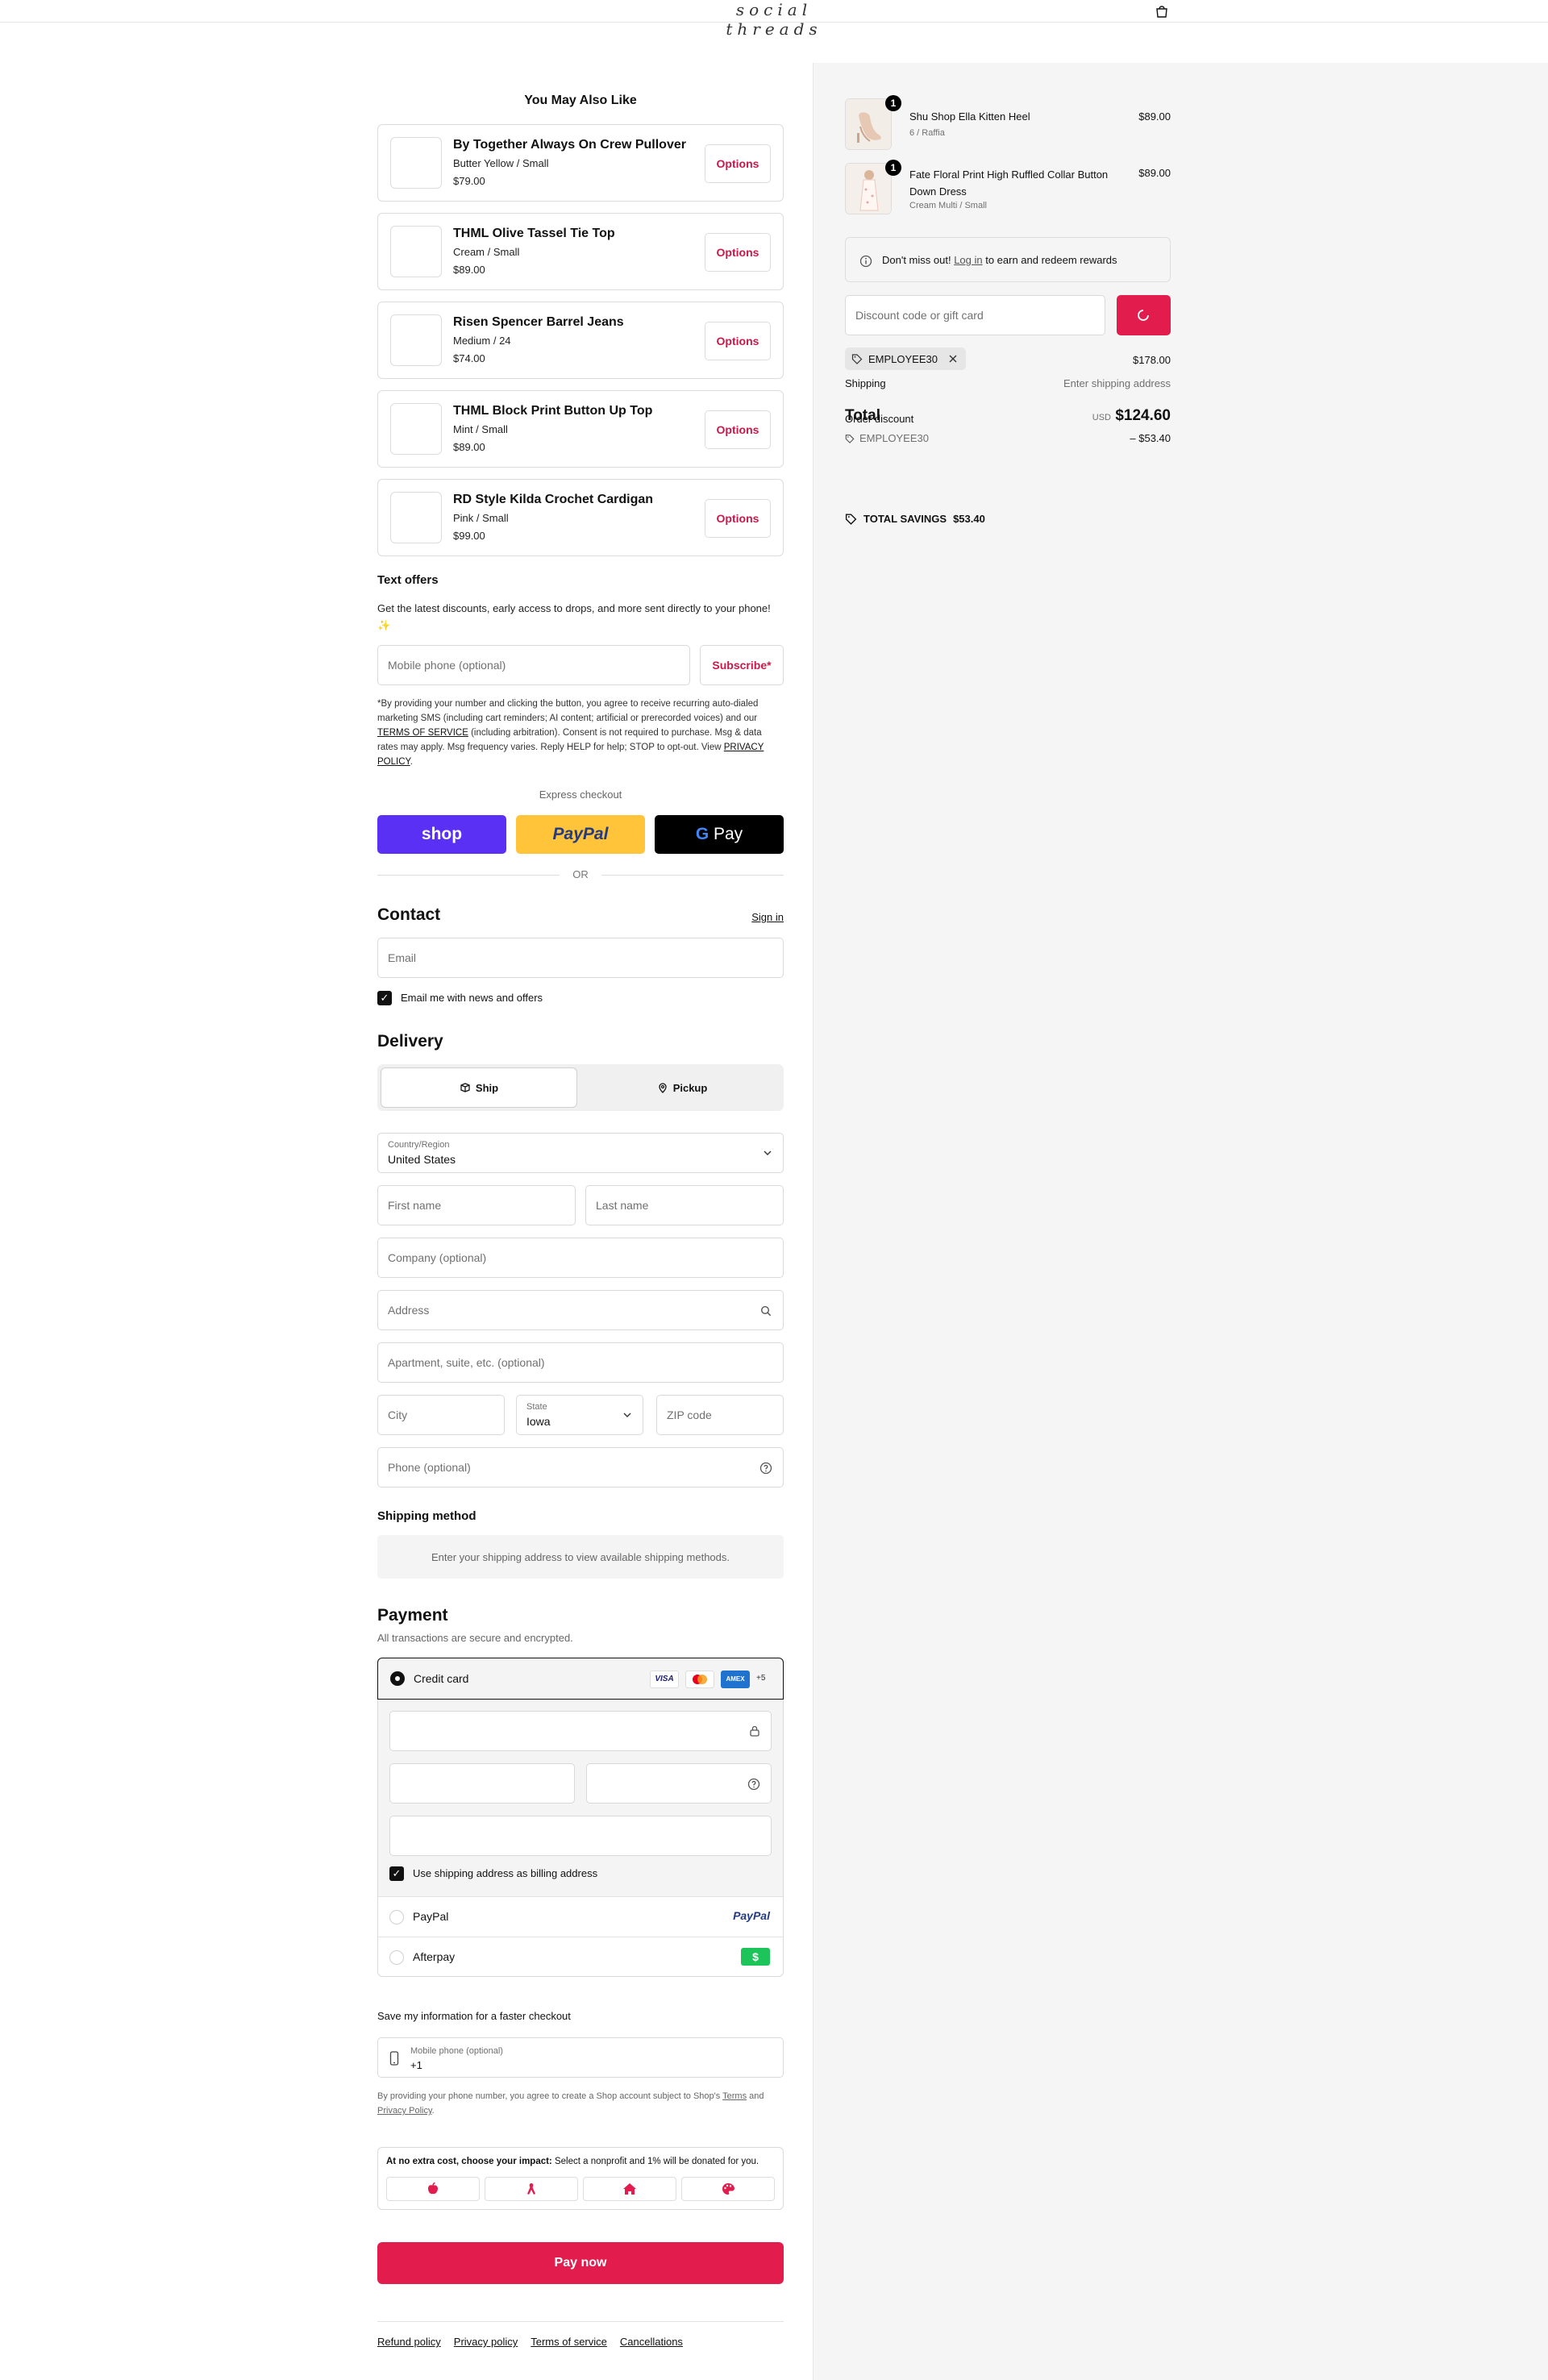 This screenshot has height=2380, width=1548. Describe the element at coordinates (868, 188) in the screenshot. I see `cart-item-image` at that location.